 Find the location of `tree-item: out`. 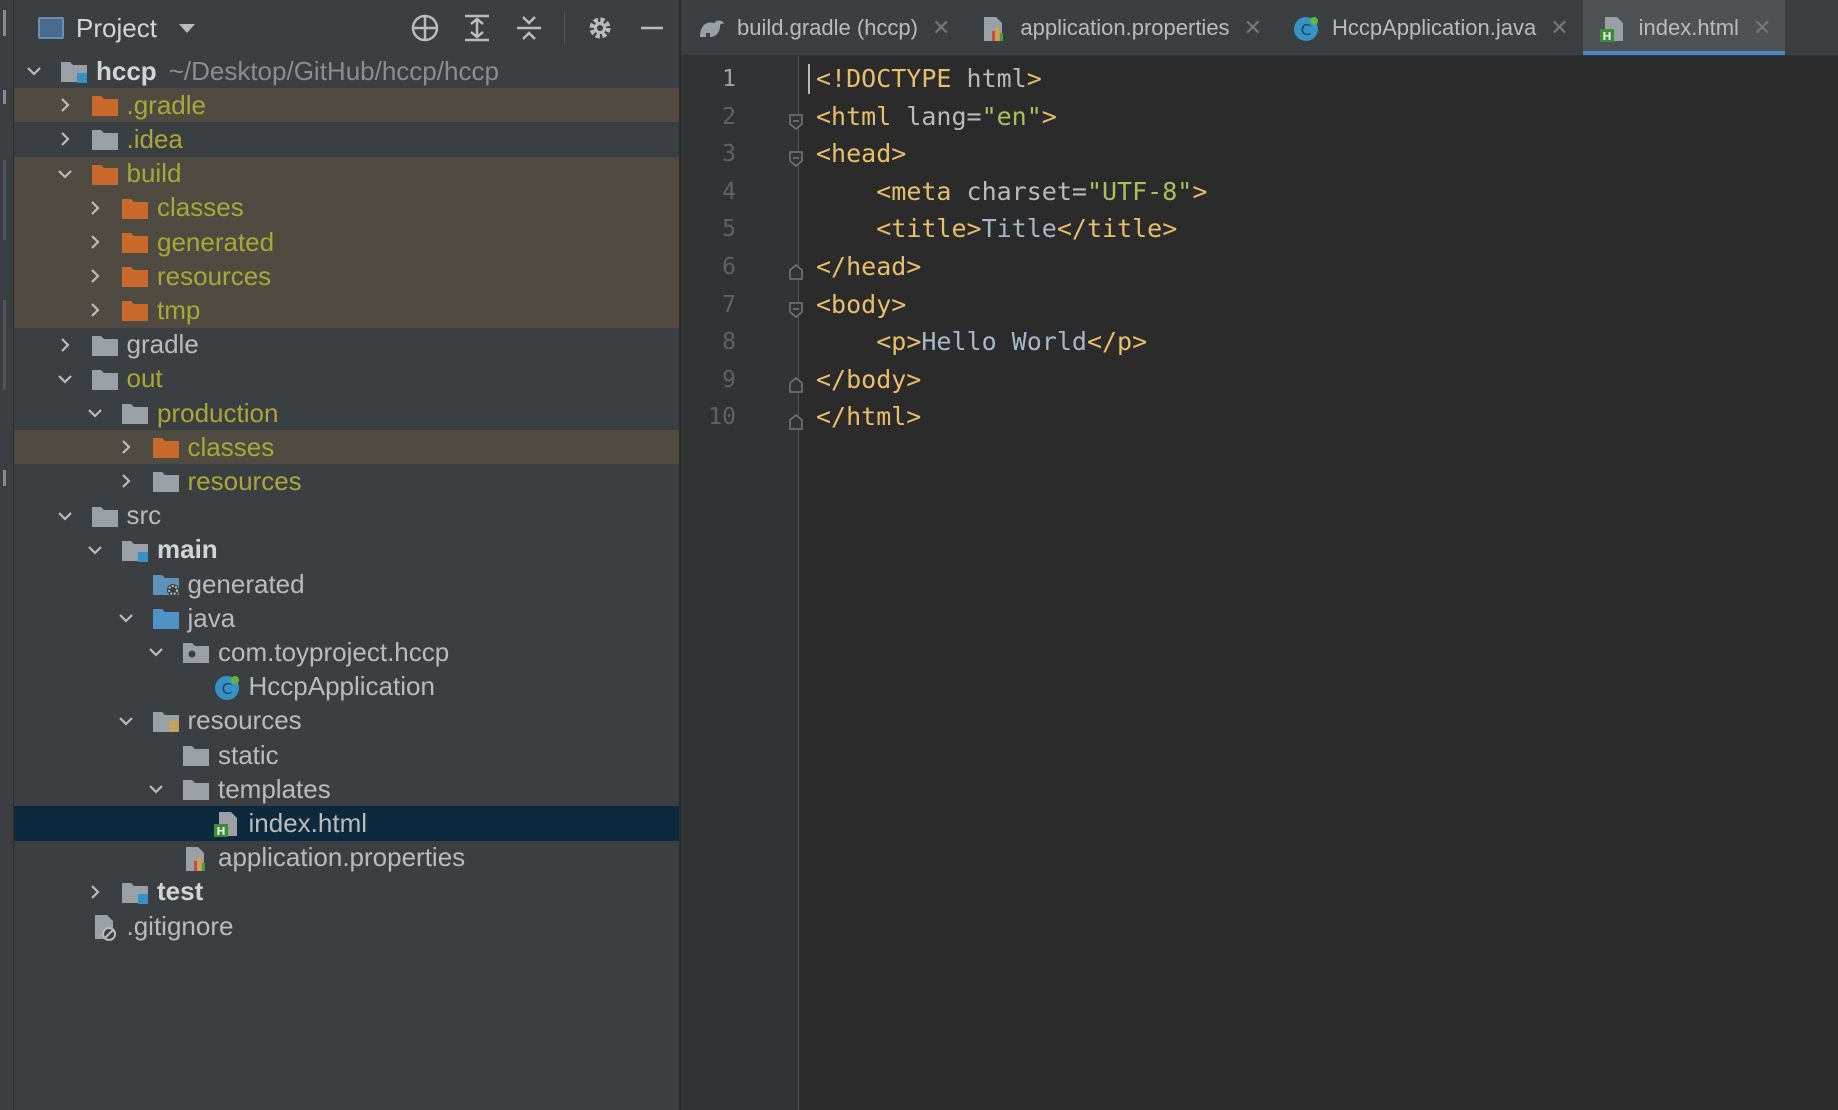

tree-item: out is located at coordinates (346, 379).